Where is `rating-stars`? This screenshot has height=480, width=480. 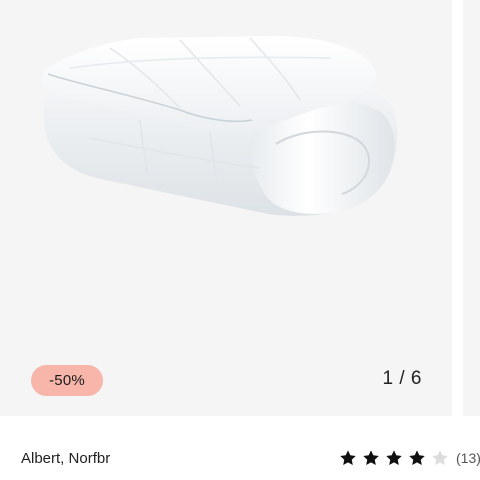
rating-stars is located at coordinates (396, 458).